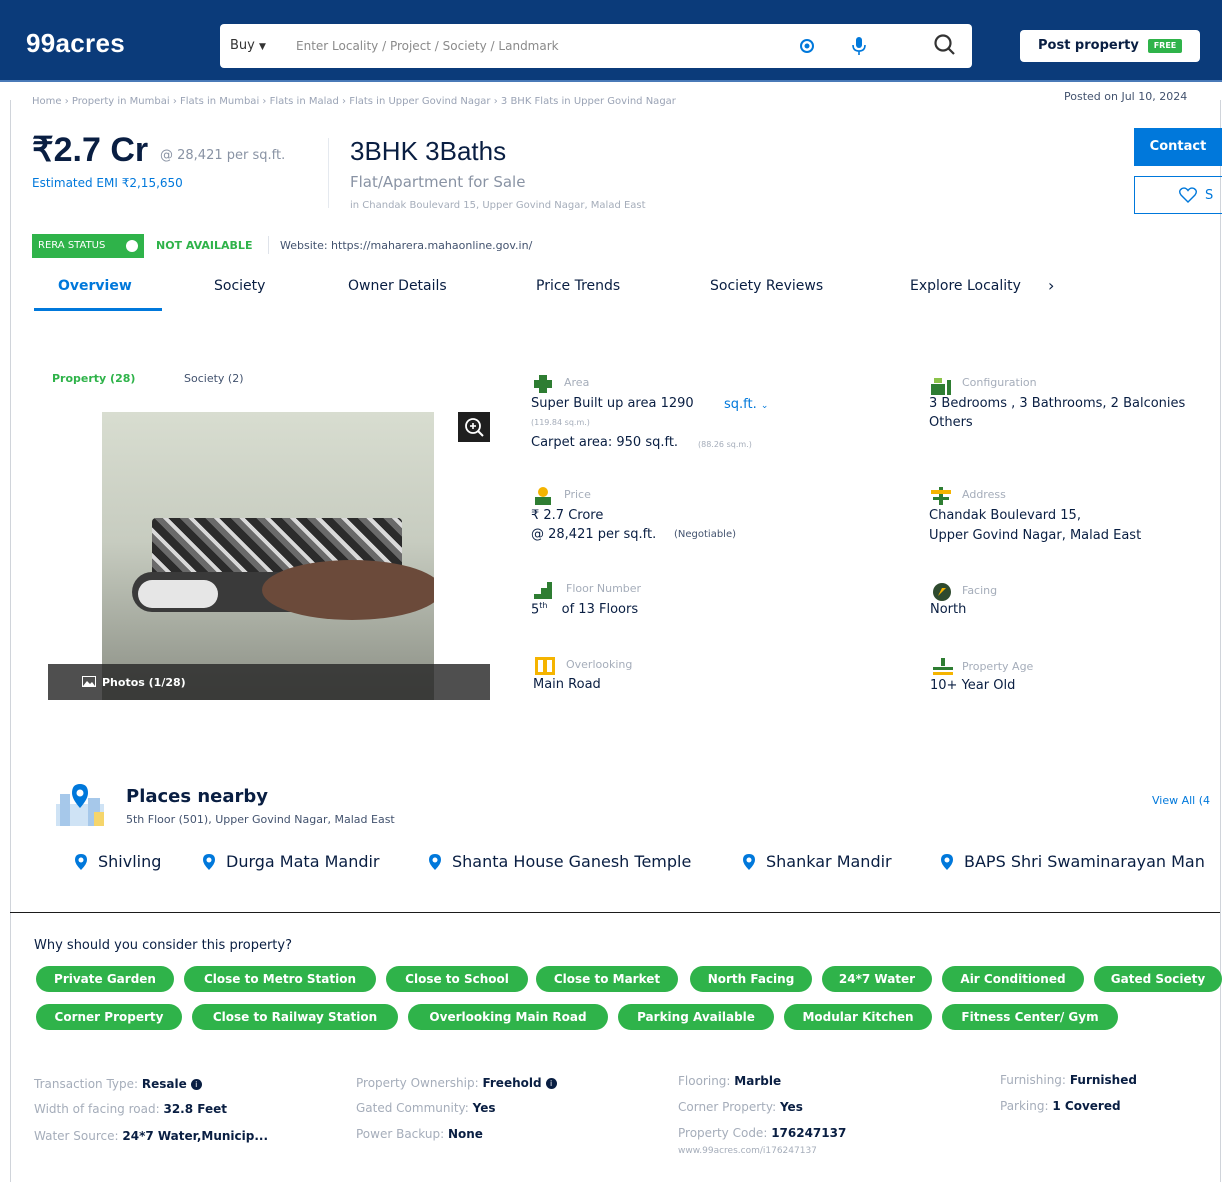  I want to click on price-main: ₹2.7 Cr, so click(90, 150).